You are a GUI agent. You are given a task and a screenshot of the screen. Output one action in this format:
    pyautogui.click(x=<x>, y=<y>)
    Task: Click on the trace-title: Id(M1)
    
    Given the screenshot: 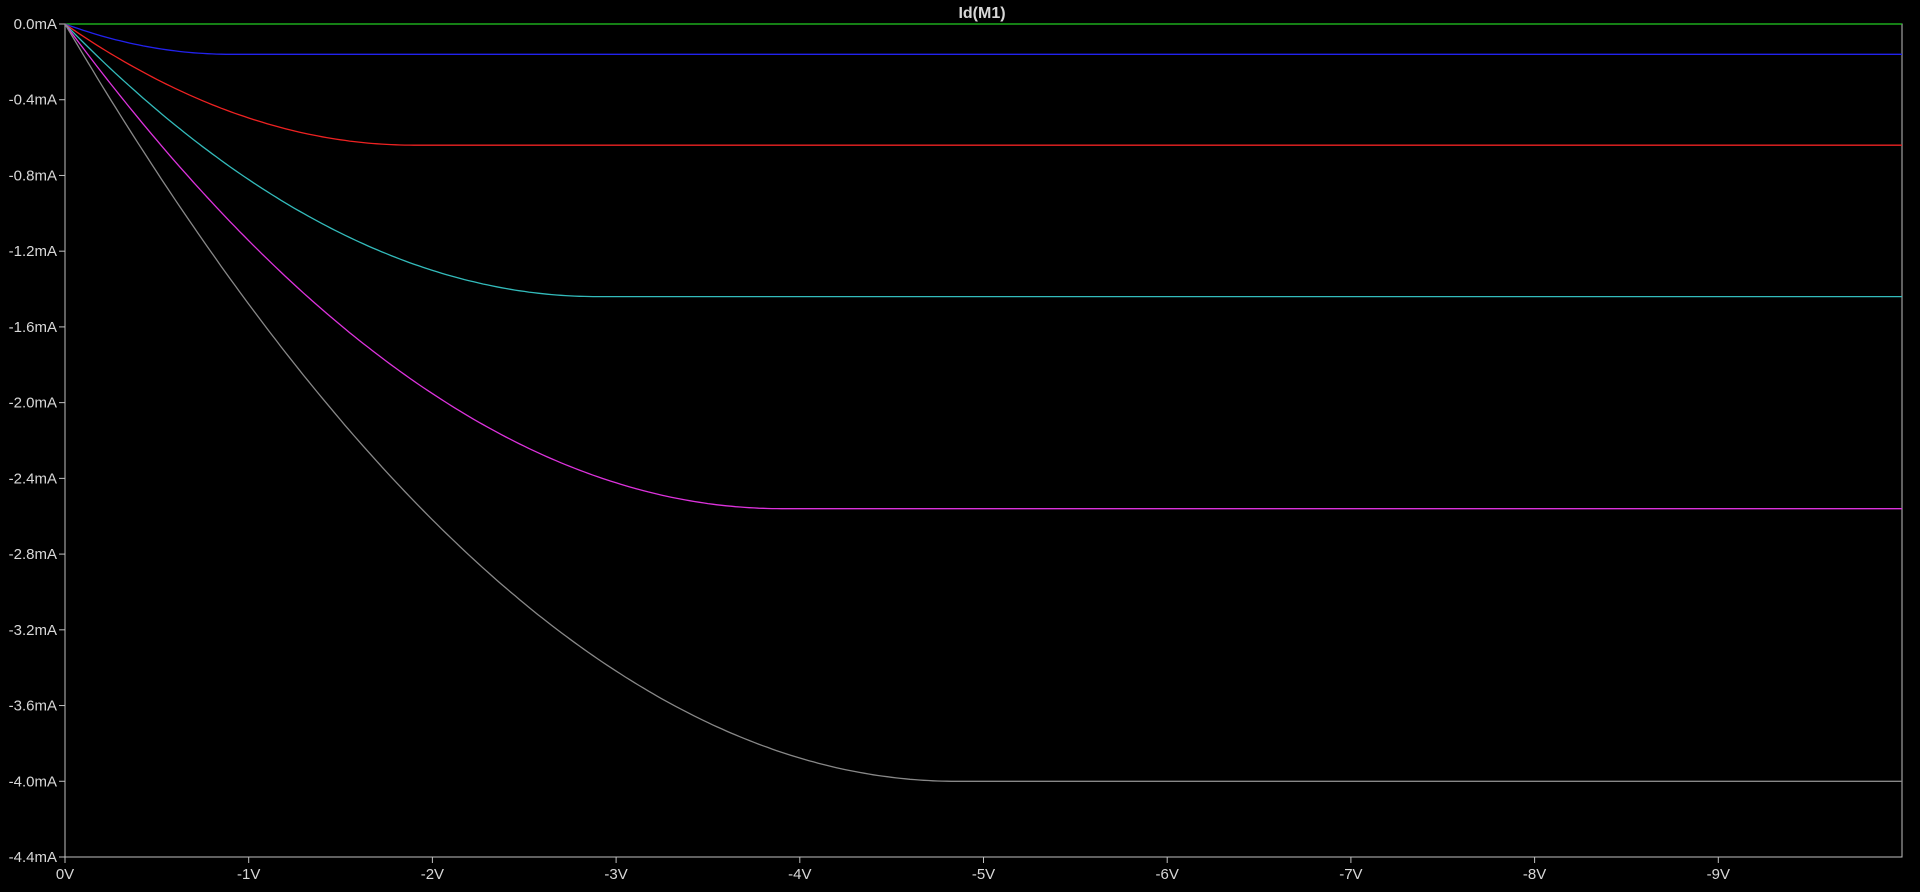 What is the action you would take?
    pyautogui.click(x=981, y=13)
    